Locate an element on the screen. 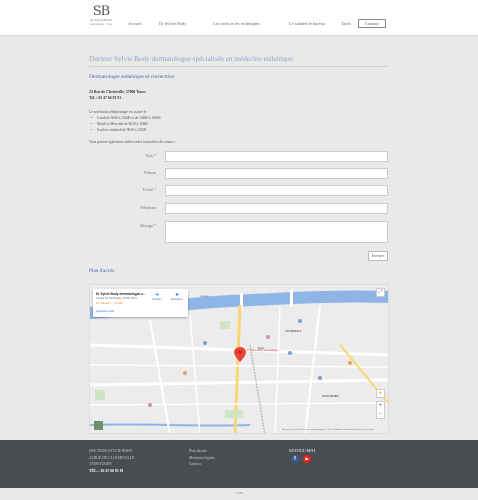  message-label: Message * is located at coordinates (147, 226).